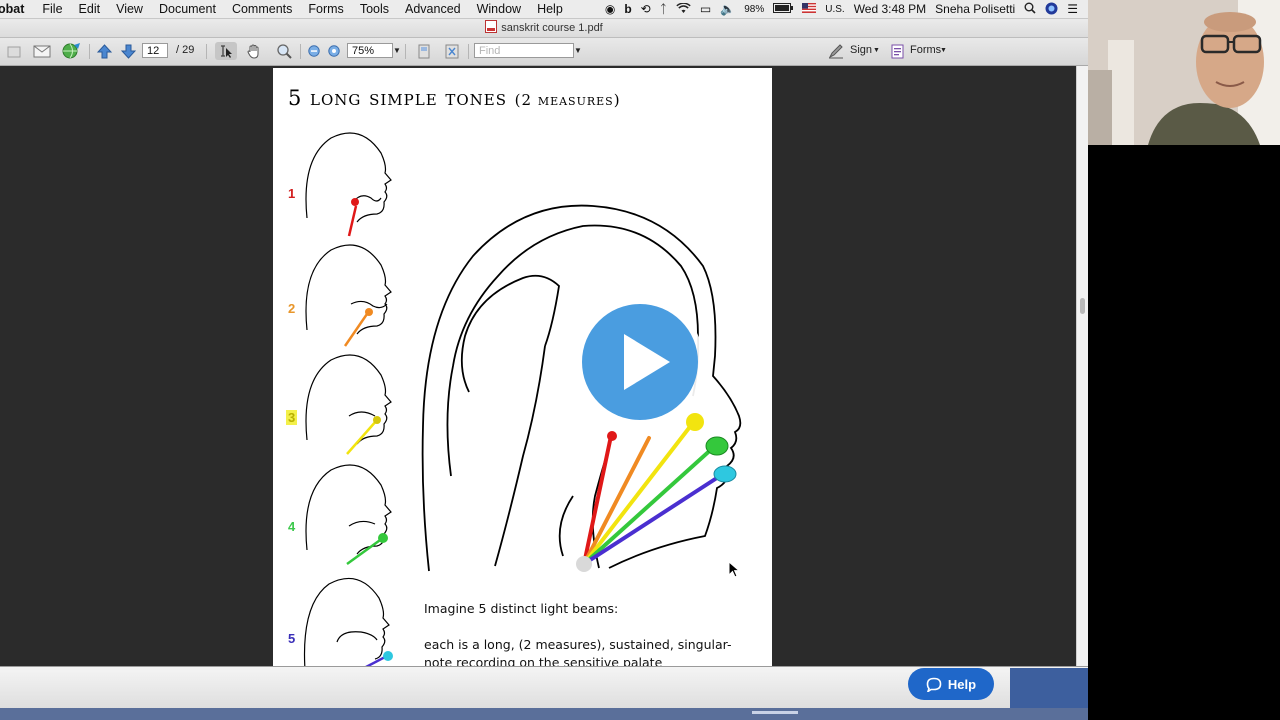 This screenshot has width=1280, height=720. I want to click on siri-icon, so click(1051, 9).